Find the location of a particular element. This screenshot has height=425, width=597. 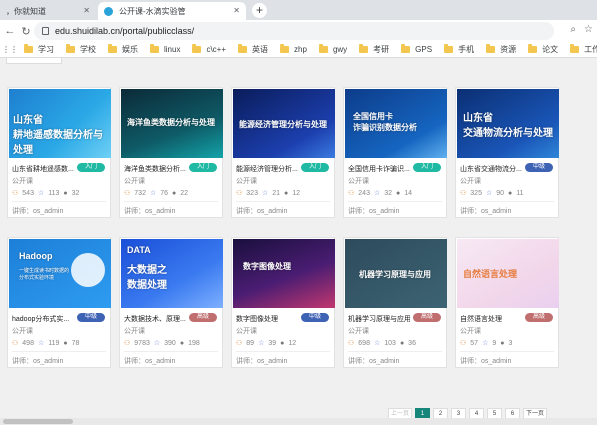

course-thumbnail: 机器学习原理与应用 is located at coordinates (396, 273).